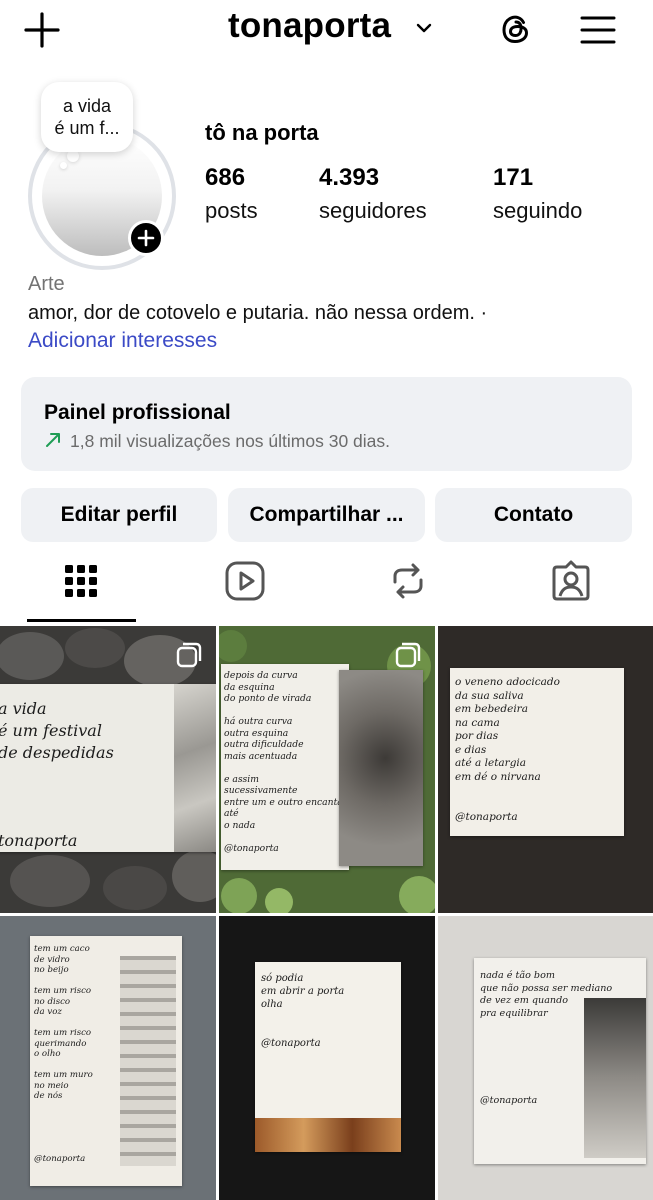 This screenshot has height=1200, width=653. What do you see at coordinates (225, 177) in the screenshot?
I see `stat-value: 686` at bounding box center [225, 177].